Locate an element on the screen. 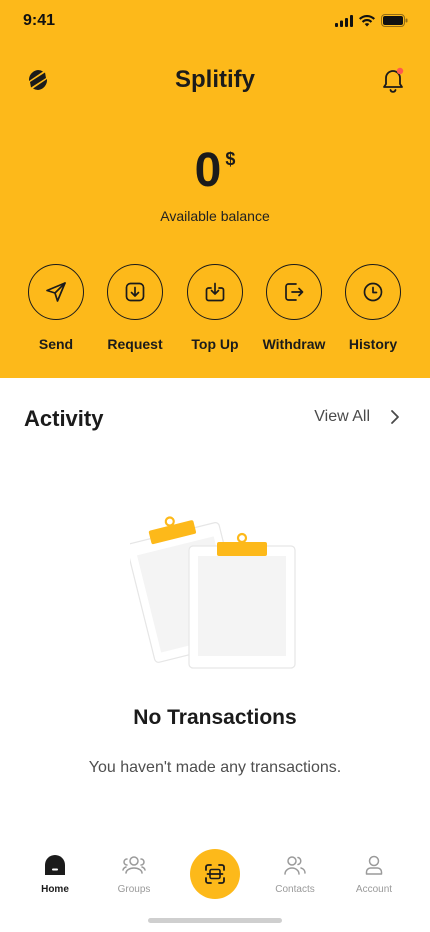 The image size is (430, 932). activity-title: Activity is located at coordinates (64, 418).